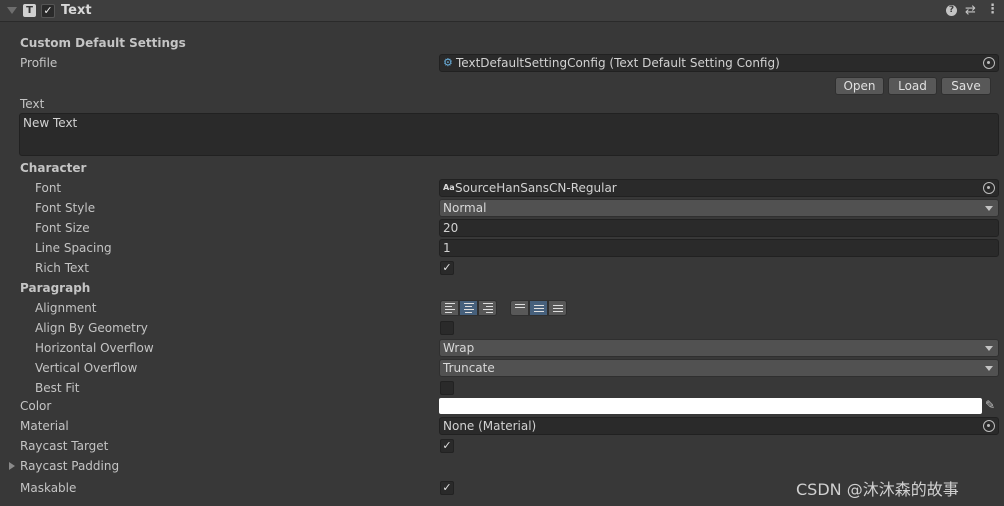 The image size is (1004, 506). What do you see at coordinates (859, 86) in the screenshot?
I see `open-button: Open` at bounding box center [859, 86].